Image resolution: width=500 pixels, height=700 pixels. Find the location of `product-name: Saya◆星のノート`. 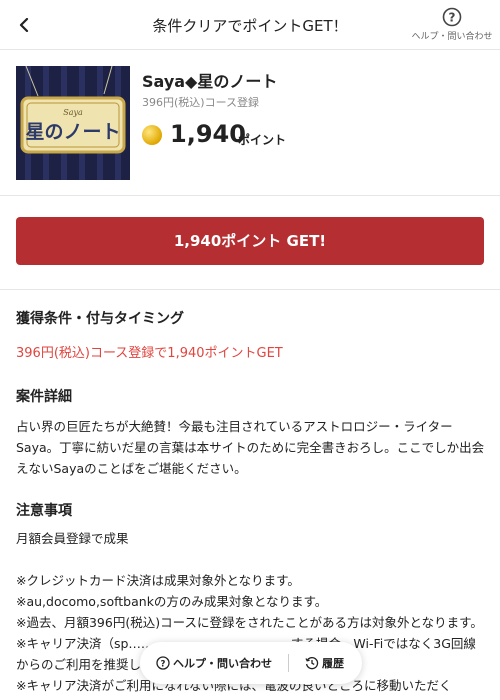

product-name: Saya◆星のノート is located at coordinates (210, 81).